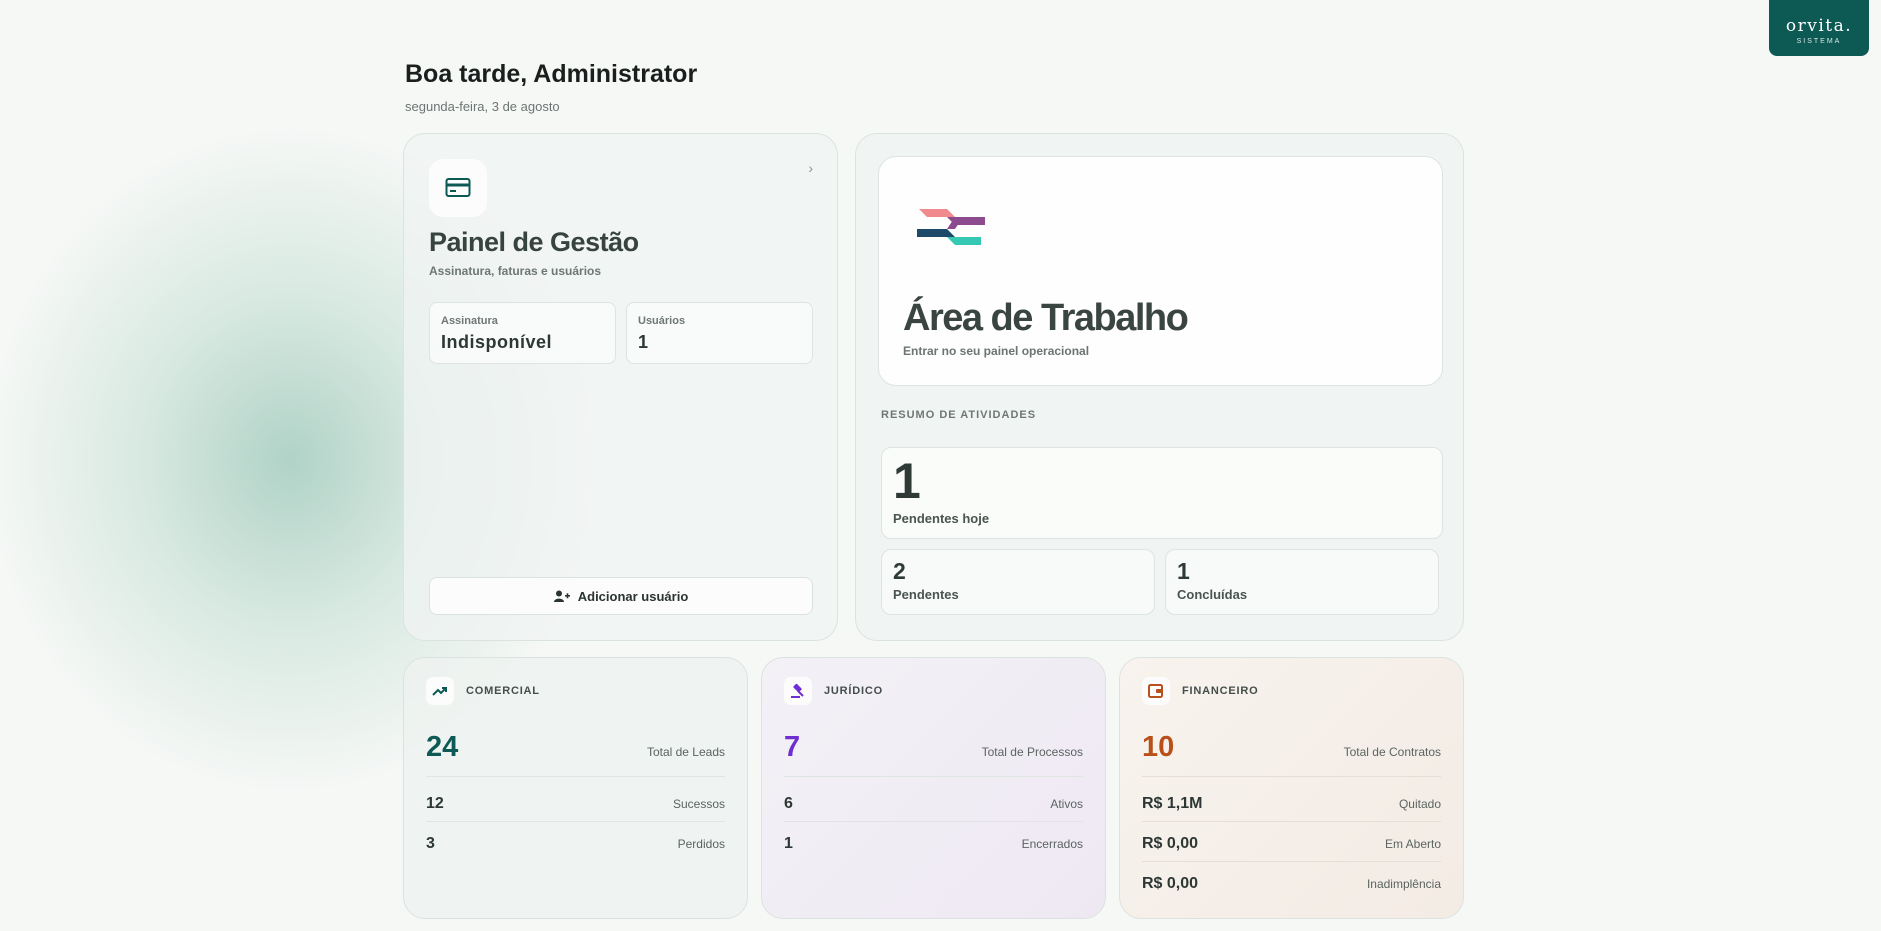 This screenshot has width=1881, height=931. Describe the element at coordinates (941, 518) in the screenshot. I see `pending-today-label: Pendentes hoje` at that location.